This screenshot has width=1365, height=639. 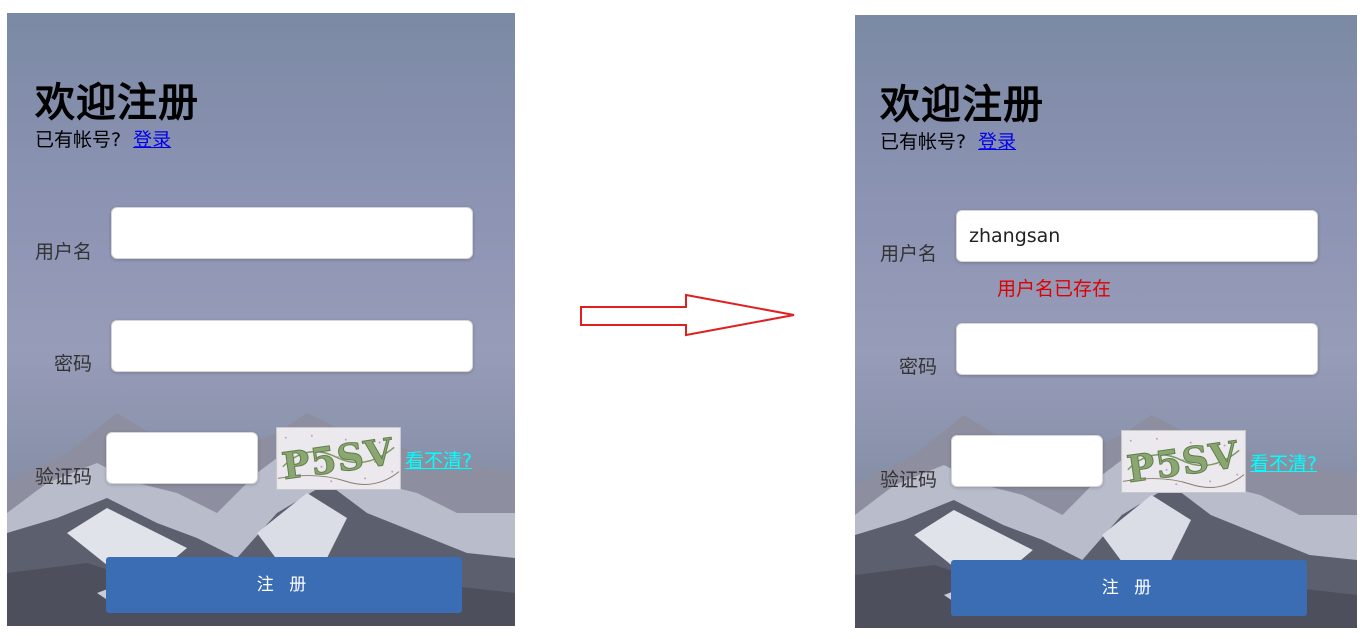 I want to click on username-input, so click(x=292, y=233).